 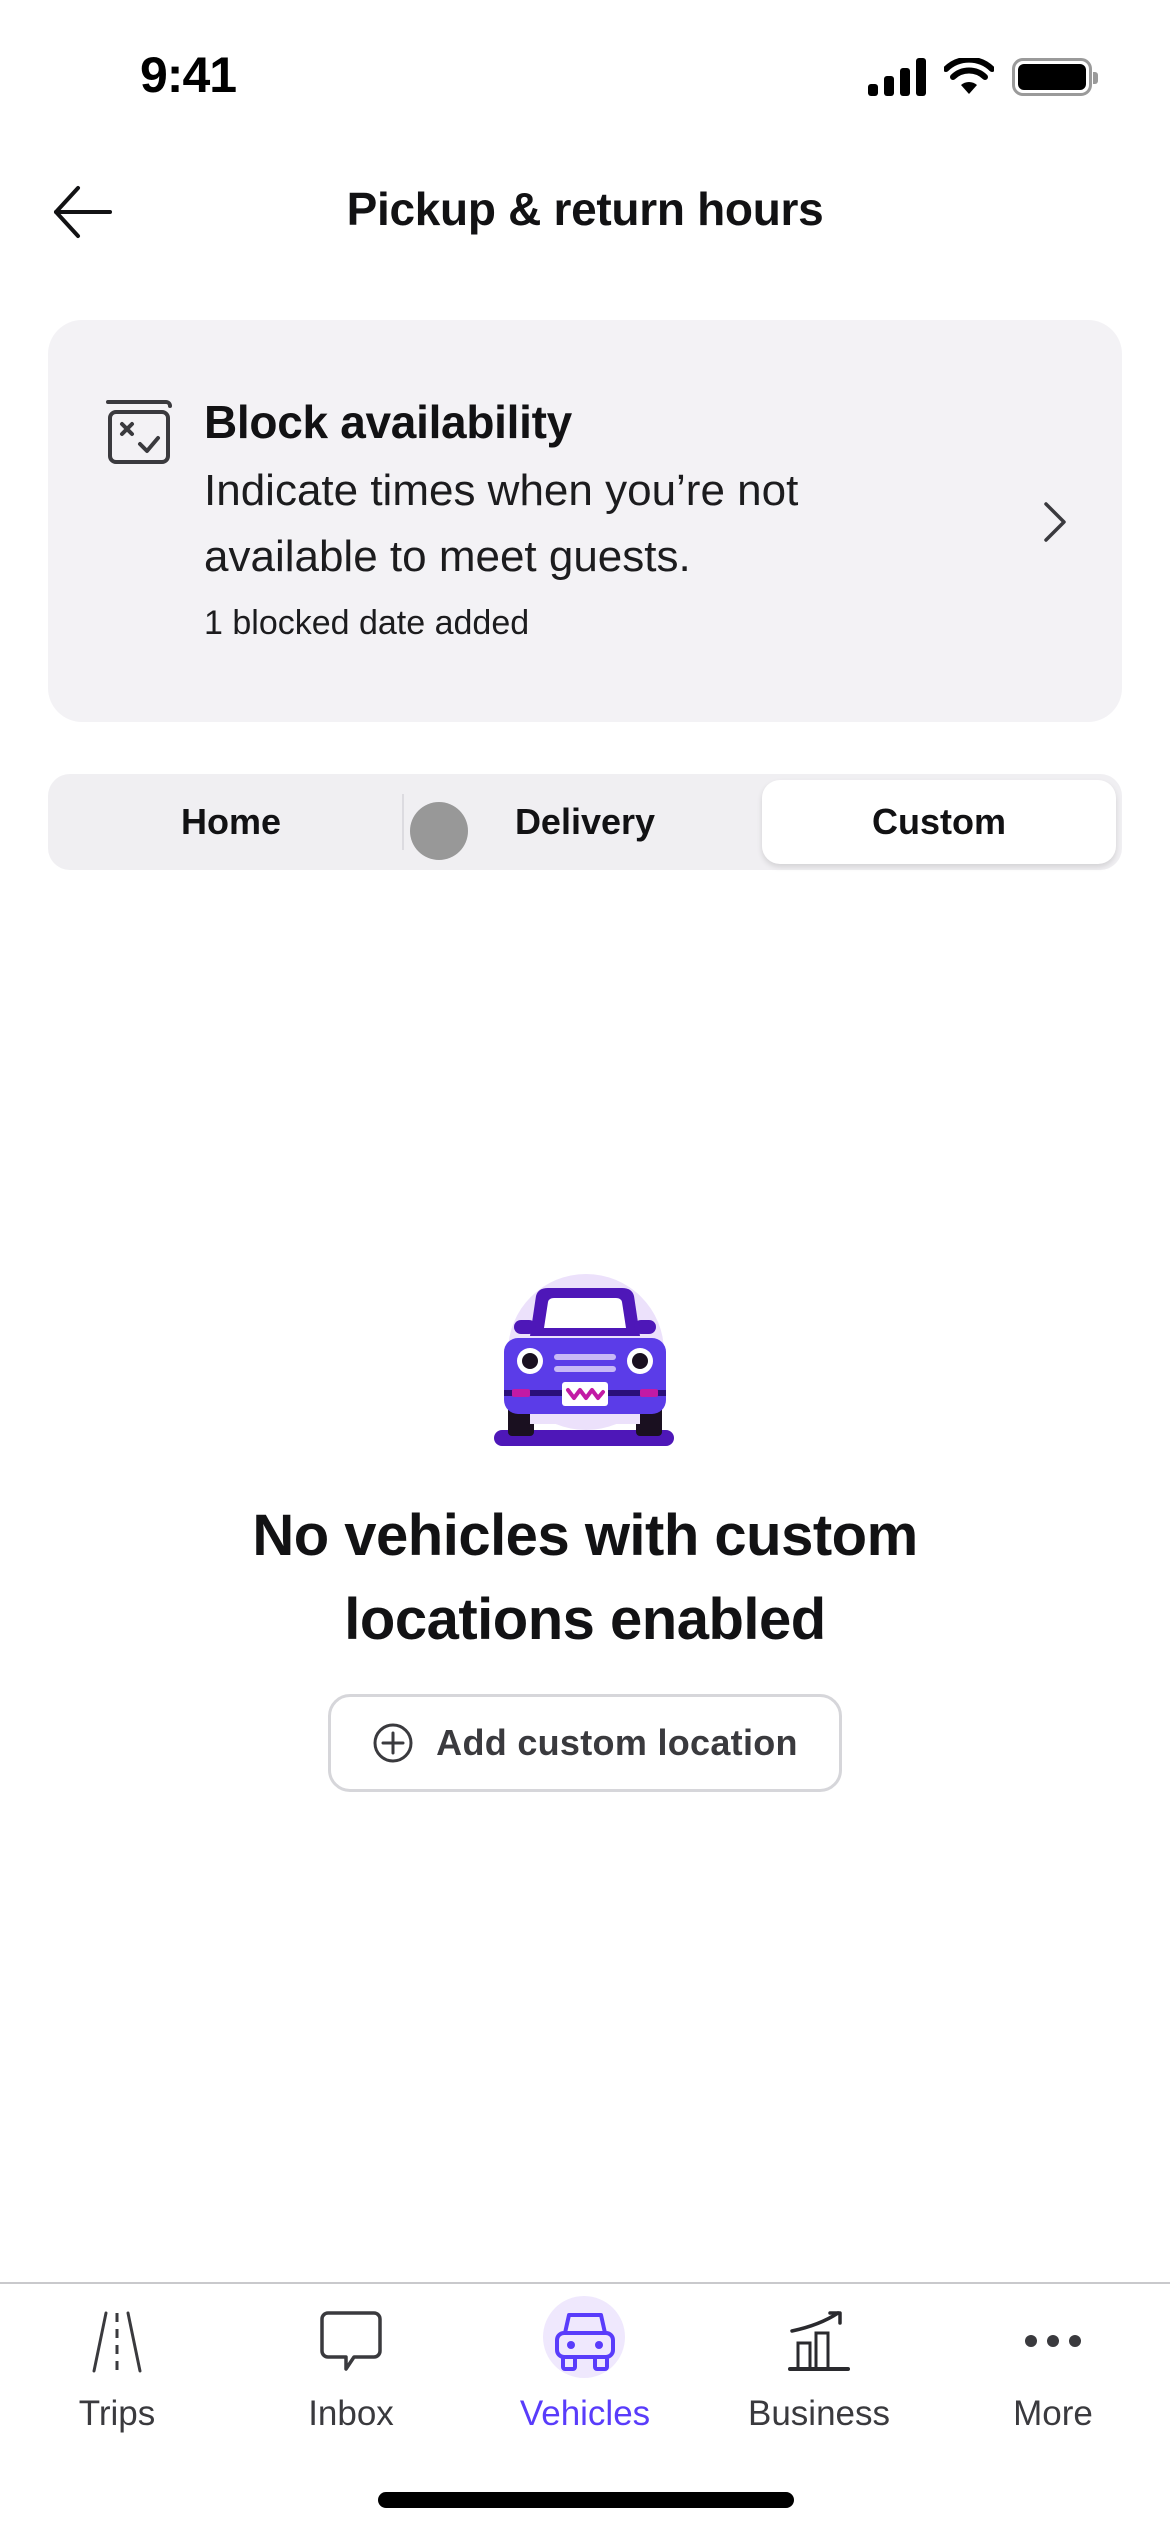 What do you see at coordinates (1055, 77) in the screenshot?
I see `battery-icon` at bounding box center [1055, 77].